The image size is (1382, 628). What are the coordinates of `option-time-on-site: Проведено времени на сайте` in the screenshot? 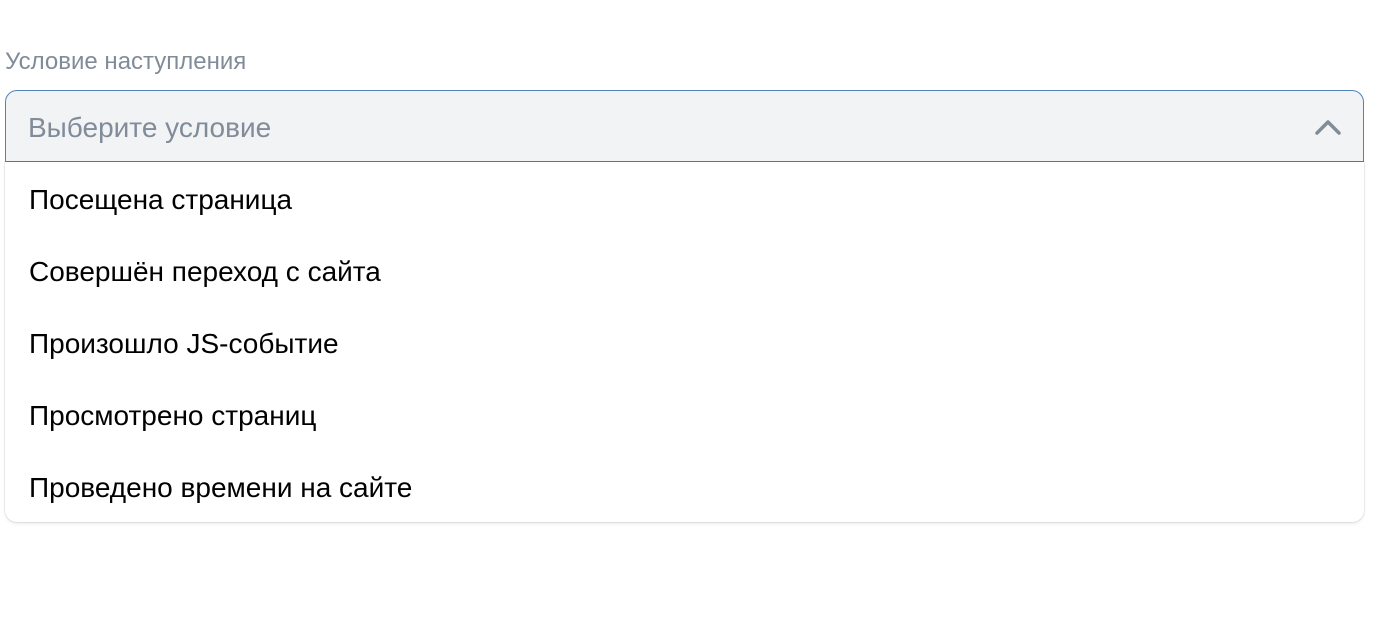 It's located at (684, 487).